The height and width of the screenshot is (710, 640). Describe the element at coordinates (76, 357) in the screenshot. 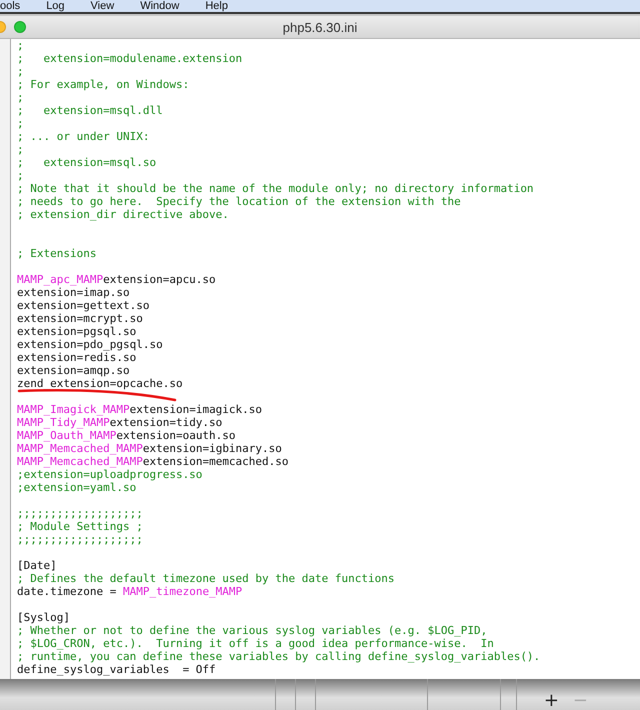

I see `code-line: extension=redis.so` at that location.